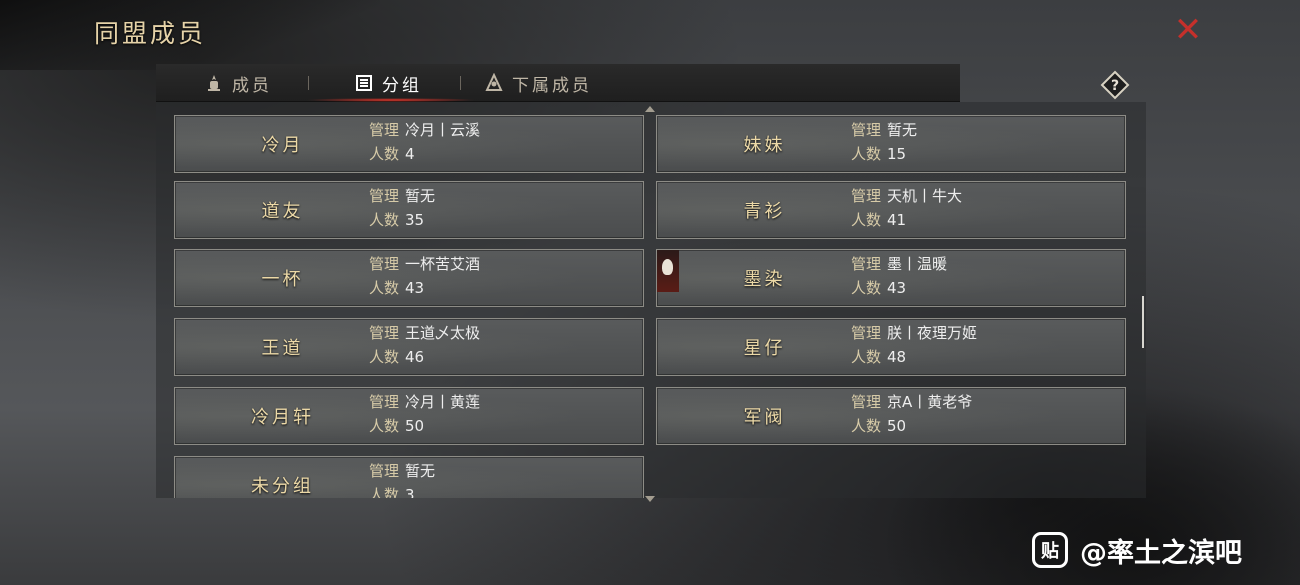  I want to click on group-card: 妹妹 管理 暂无 人数 15, so click(891, 144).